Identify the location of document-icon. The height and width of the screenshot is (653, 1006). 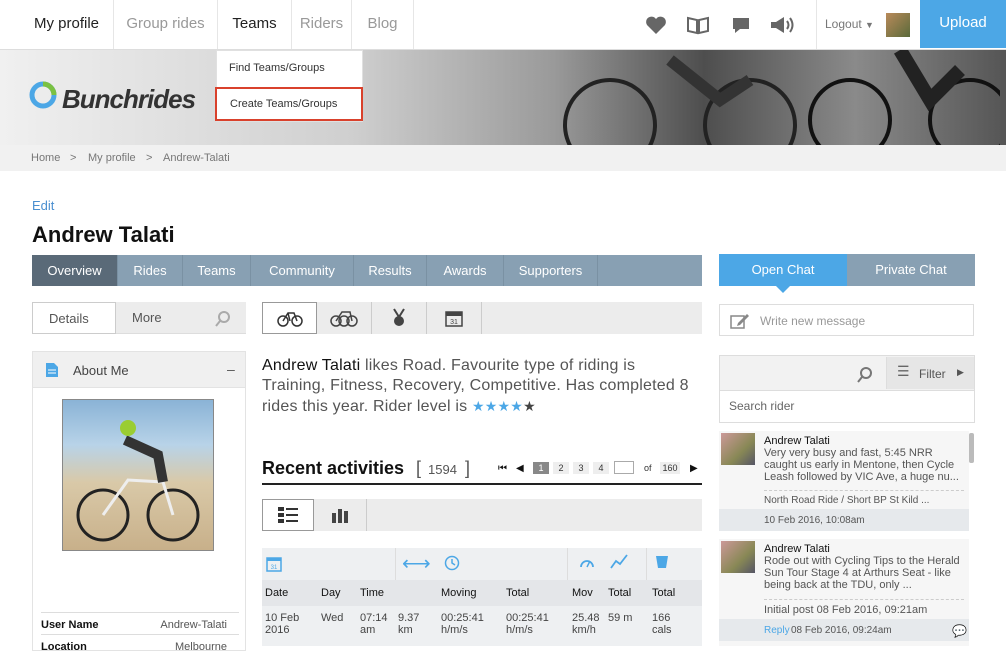
(52, 370).